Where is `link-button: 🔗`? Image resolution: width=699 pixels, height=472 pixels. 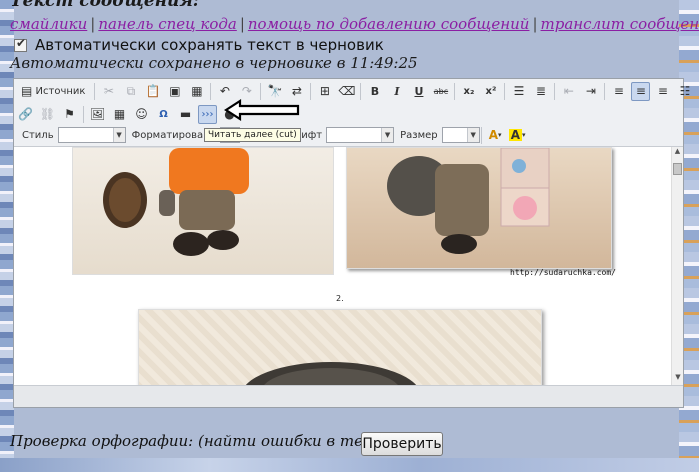 link-button: 🔗 is located at coordinates (25, 114).